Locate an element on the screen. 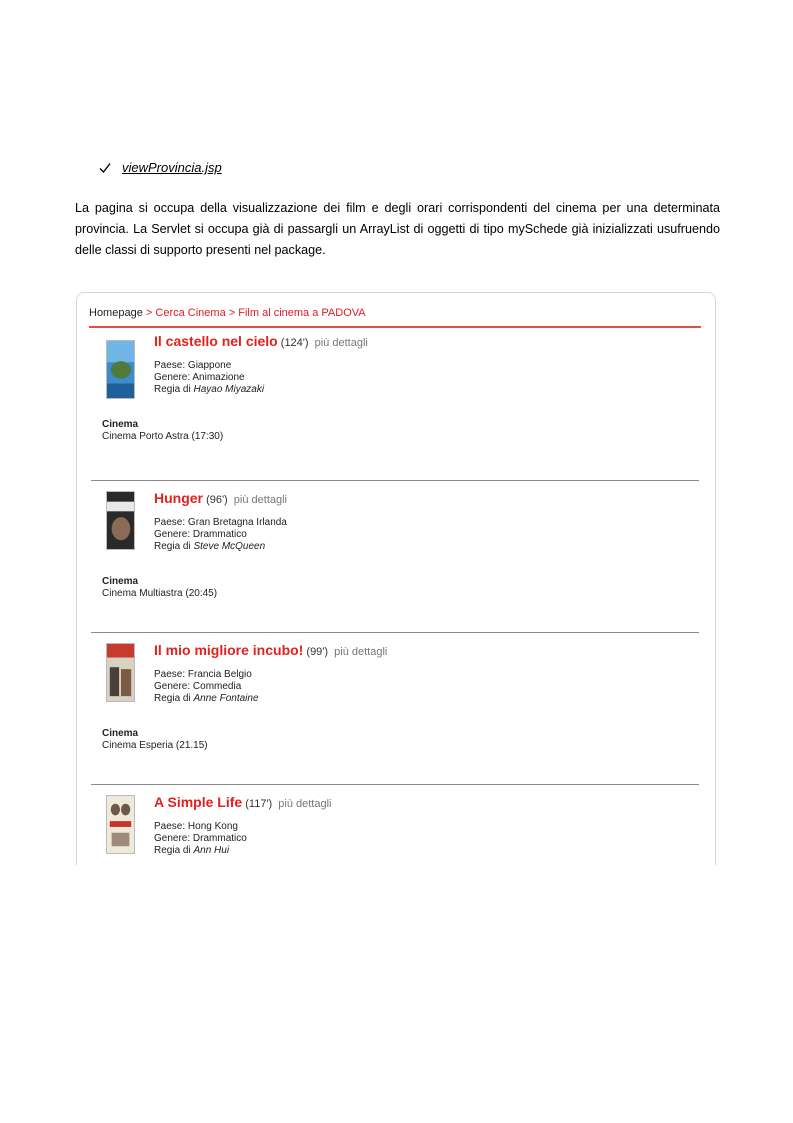 The width and height of the screenshot is (793, 1123). film-heading: A Simple Life (117') più dettagli is located at coordinates (242, 802).